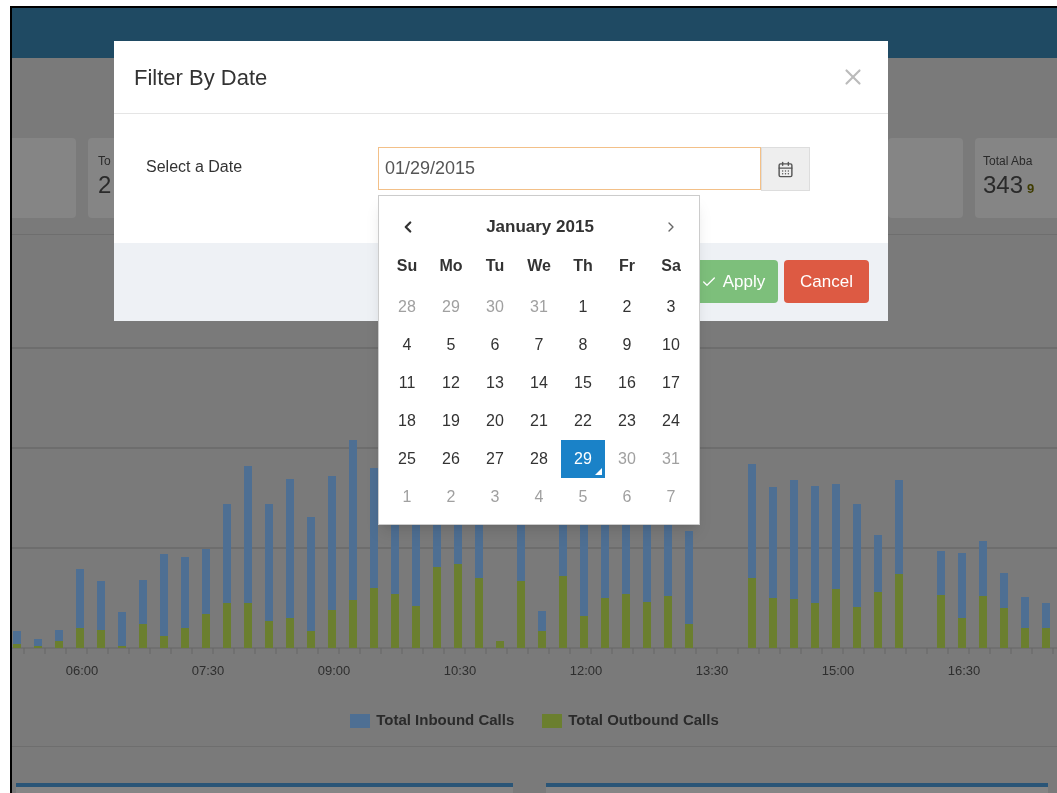  Describe the element at coordinates (451, 421) in the screenshot. I see `day-cell: 19` at that location.